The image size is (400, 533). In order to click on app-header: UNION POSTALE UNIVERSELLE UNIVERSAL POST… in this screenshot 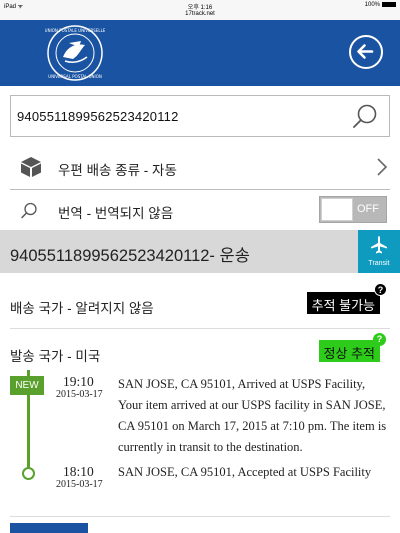, I will do `click(200, 53)`.